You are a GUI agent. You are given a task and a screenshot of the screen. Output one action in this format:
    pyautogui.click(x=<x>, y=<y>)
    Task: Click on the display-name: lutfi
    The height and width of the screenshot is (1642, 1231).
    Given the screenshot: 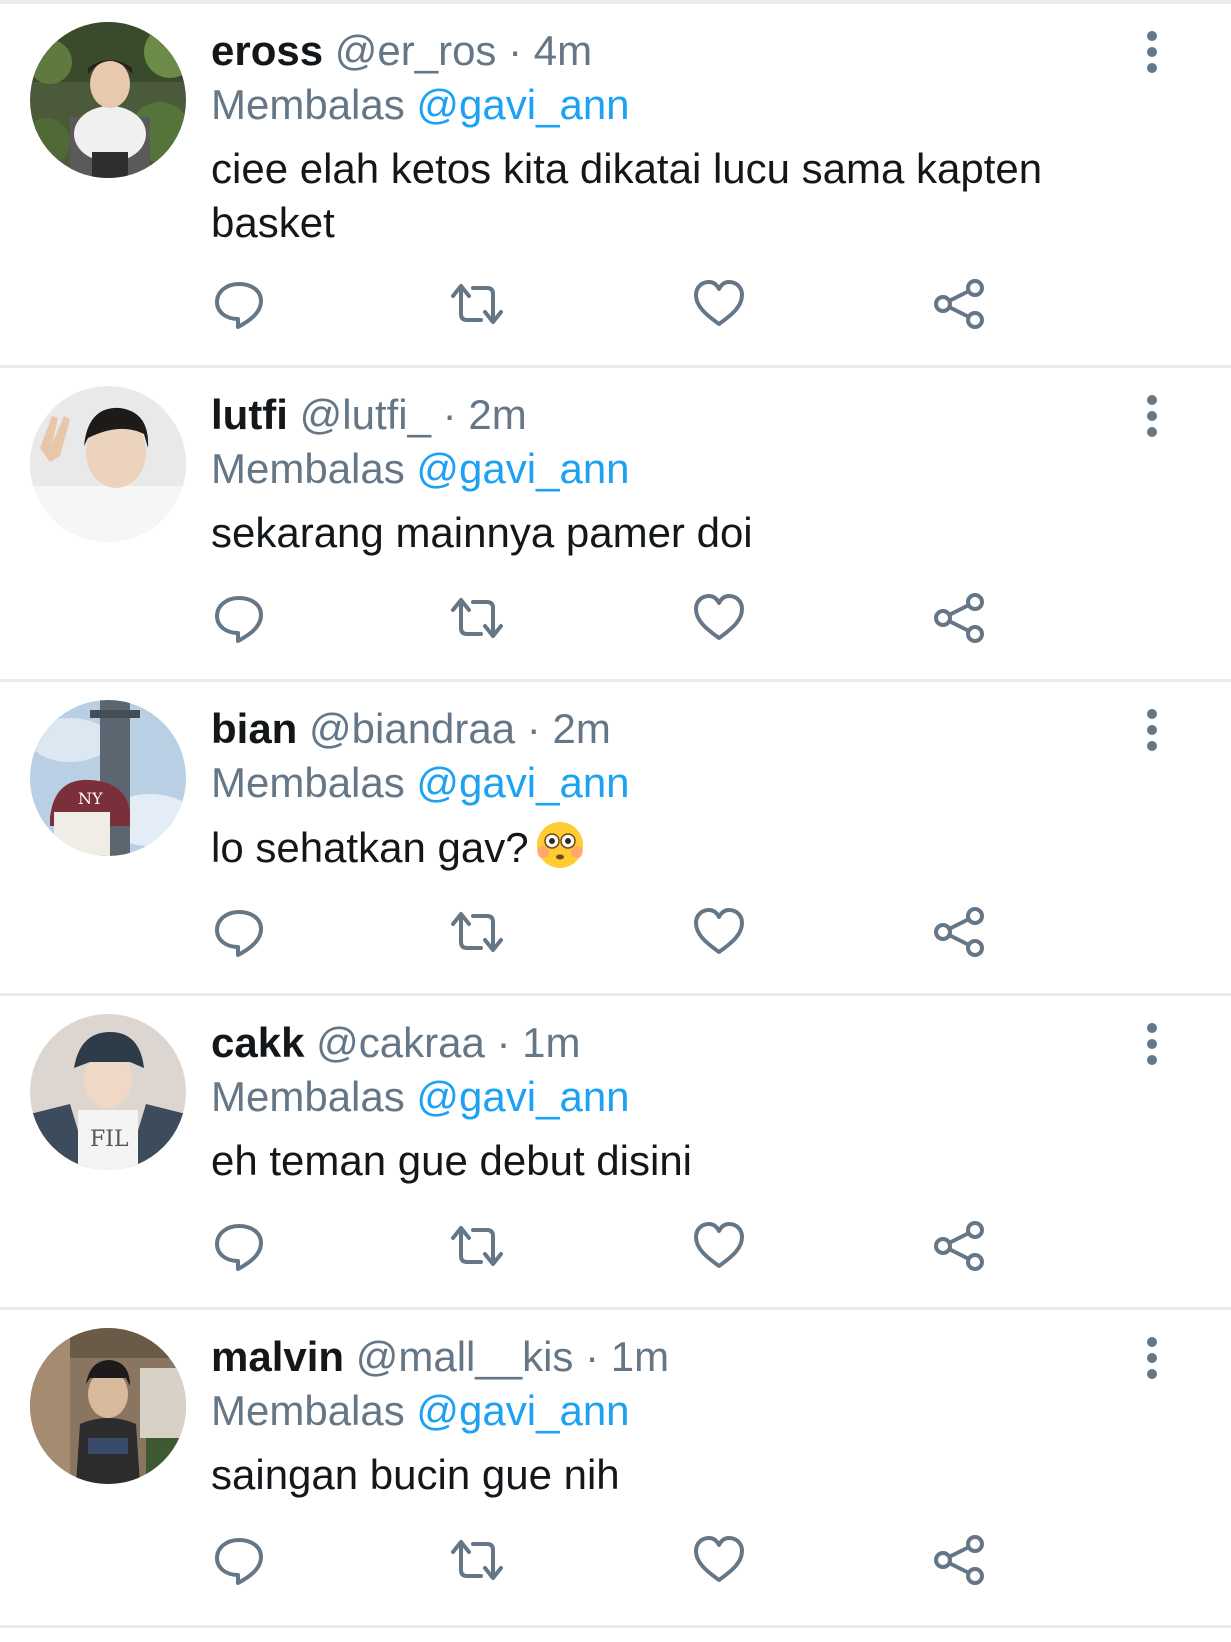 What is the action you would take?
    pyautogui.click(x=249, y=414)
    